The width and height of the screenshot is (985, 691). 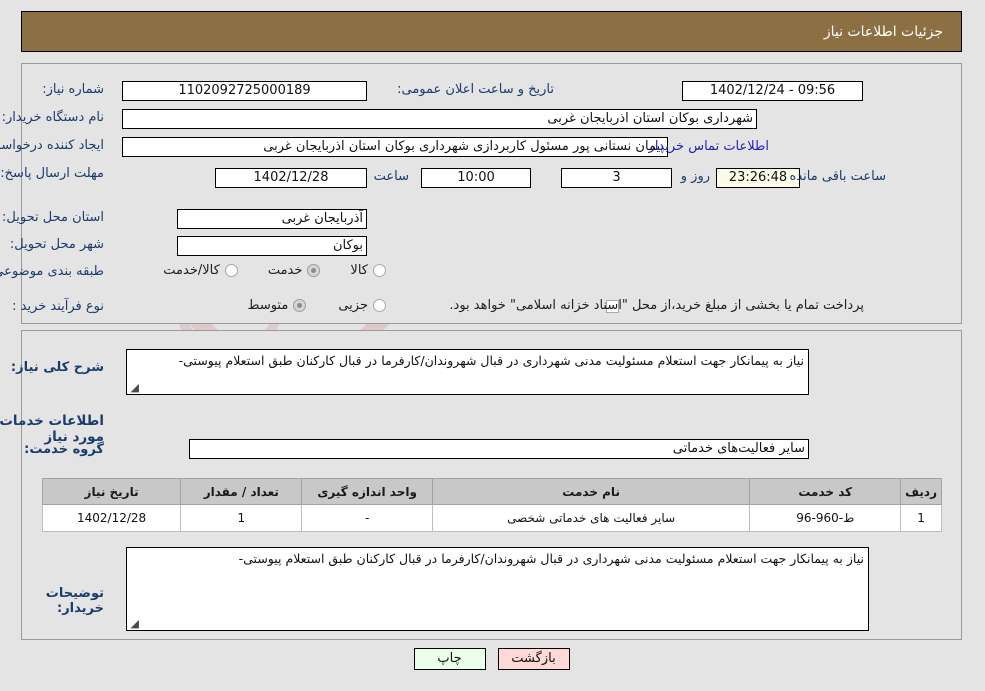 I want to click on category-option-goods: کالا, so click(x=369, y=270).